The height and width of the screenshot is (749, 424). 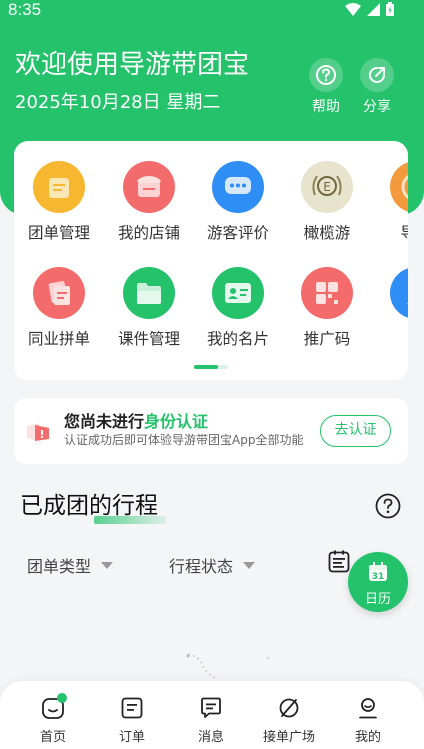 I want to click on tab-home: 首页, so click(x=53, y=719).